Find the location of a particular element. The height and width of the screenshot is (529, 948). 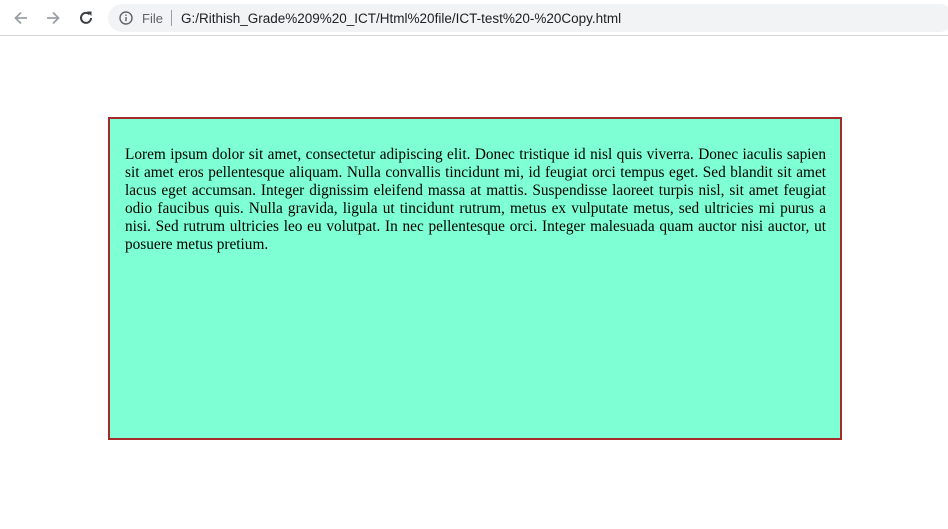

scheme-label: File is located at coordinates (152, 18).